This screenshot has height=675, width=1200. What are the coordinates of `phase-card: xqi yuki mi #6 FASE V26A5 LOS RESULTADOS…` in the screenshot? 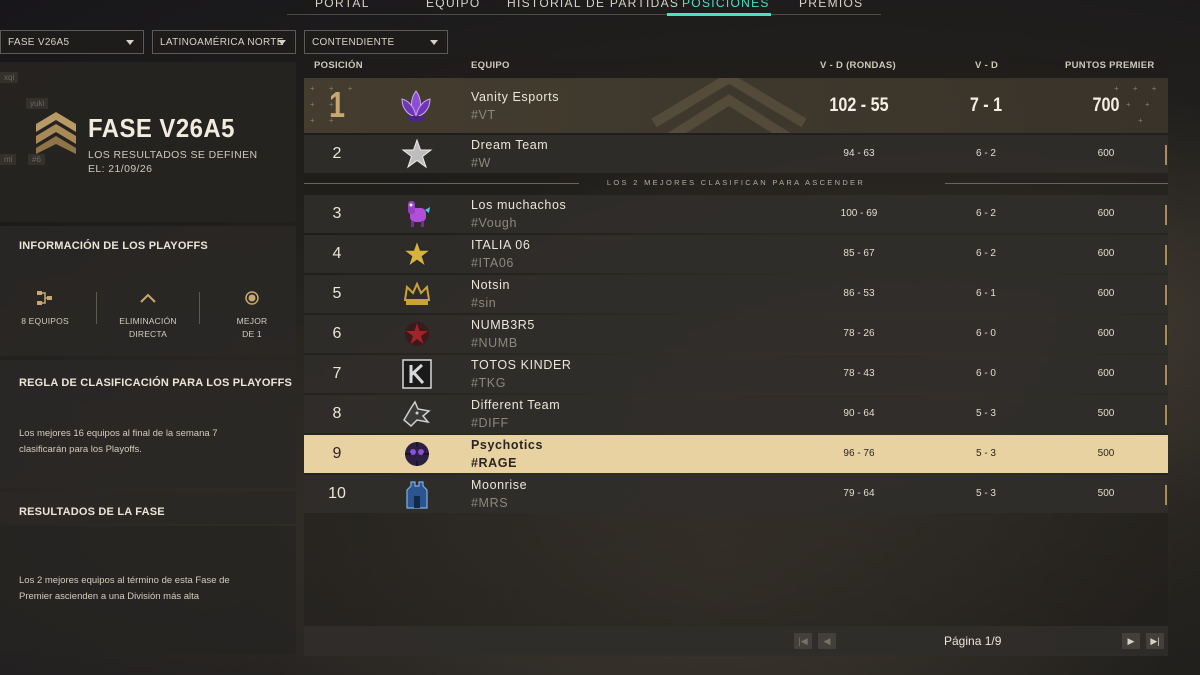 It's located at (148, 142).